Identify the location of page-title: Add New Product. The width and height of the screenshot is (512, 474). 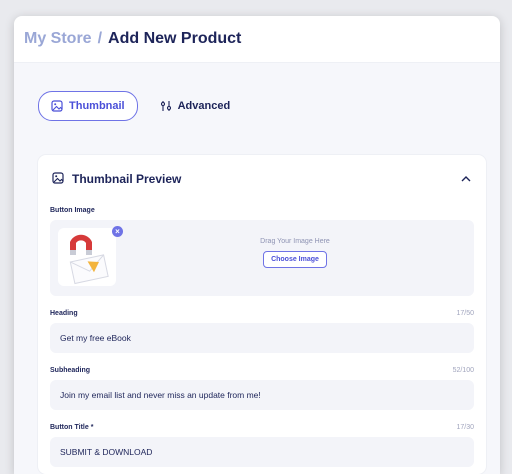
(175, 38).